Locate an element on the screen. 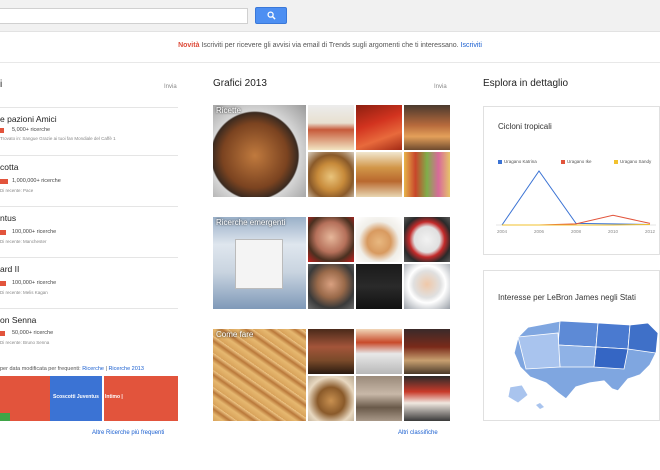 This screenshot has height=470, width=660. treemap-block: Intimo | is located at coordinates (140, 398).